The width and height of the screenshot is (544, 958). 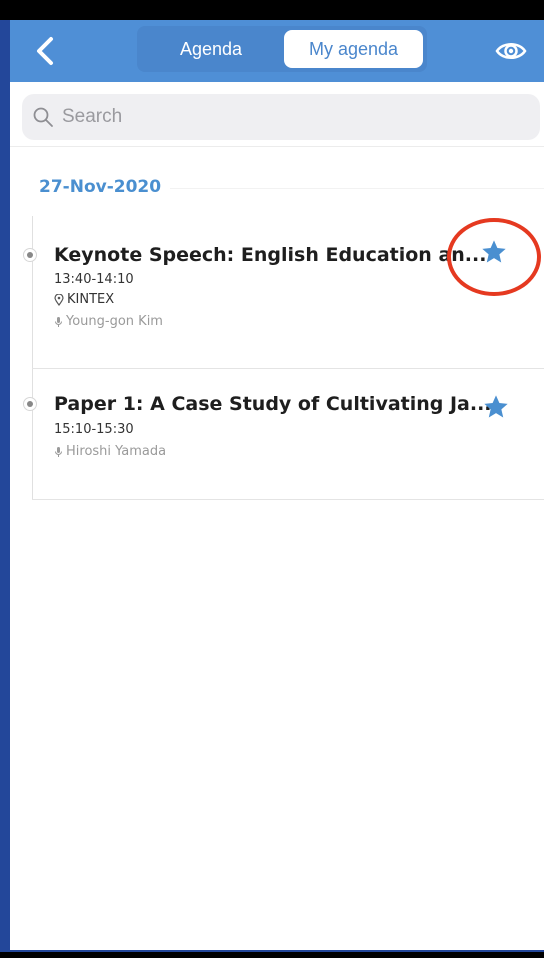 What do you see at coordinates (91, 299) in the screenshot?
I see `location-text: KINTEX` at bounding box center [91, 299].